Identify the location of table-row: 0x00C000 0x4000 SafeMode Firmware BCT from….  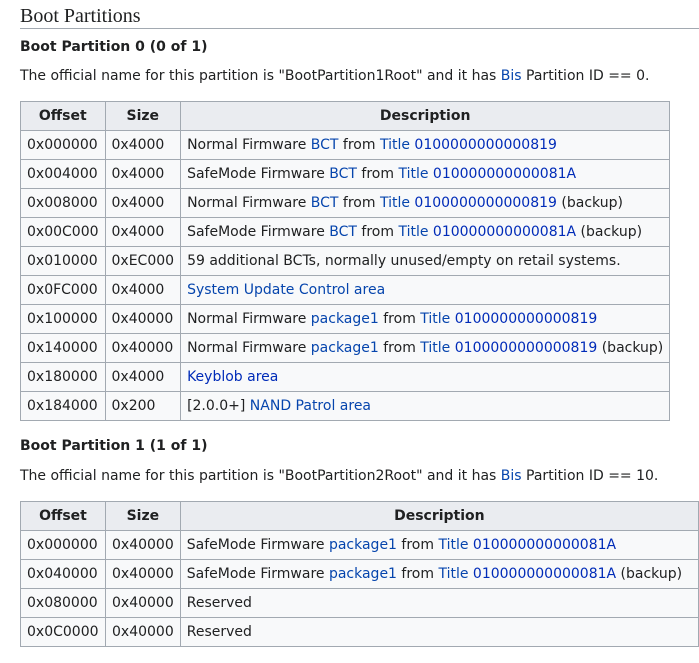
(345, 232).